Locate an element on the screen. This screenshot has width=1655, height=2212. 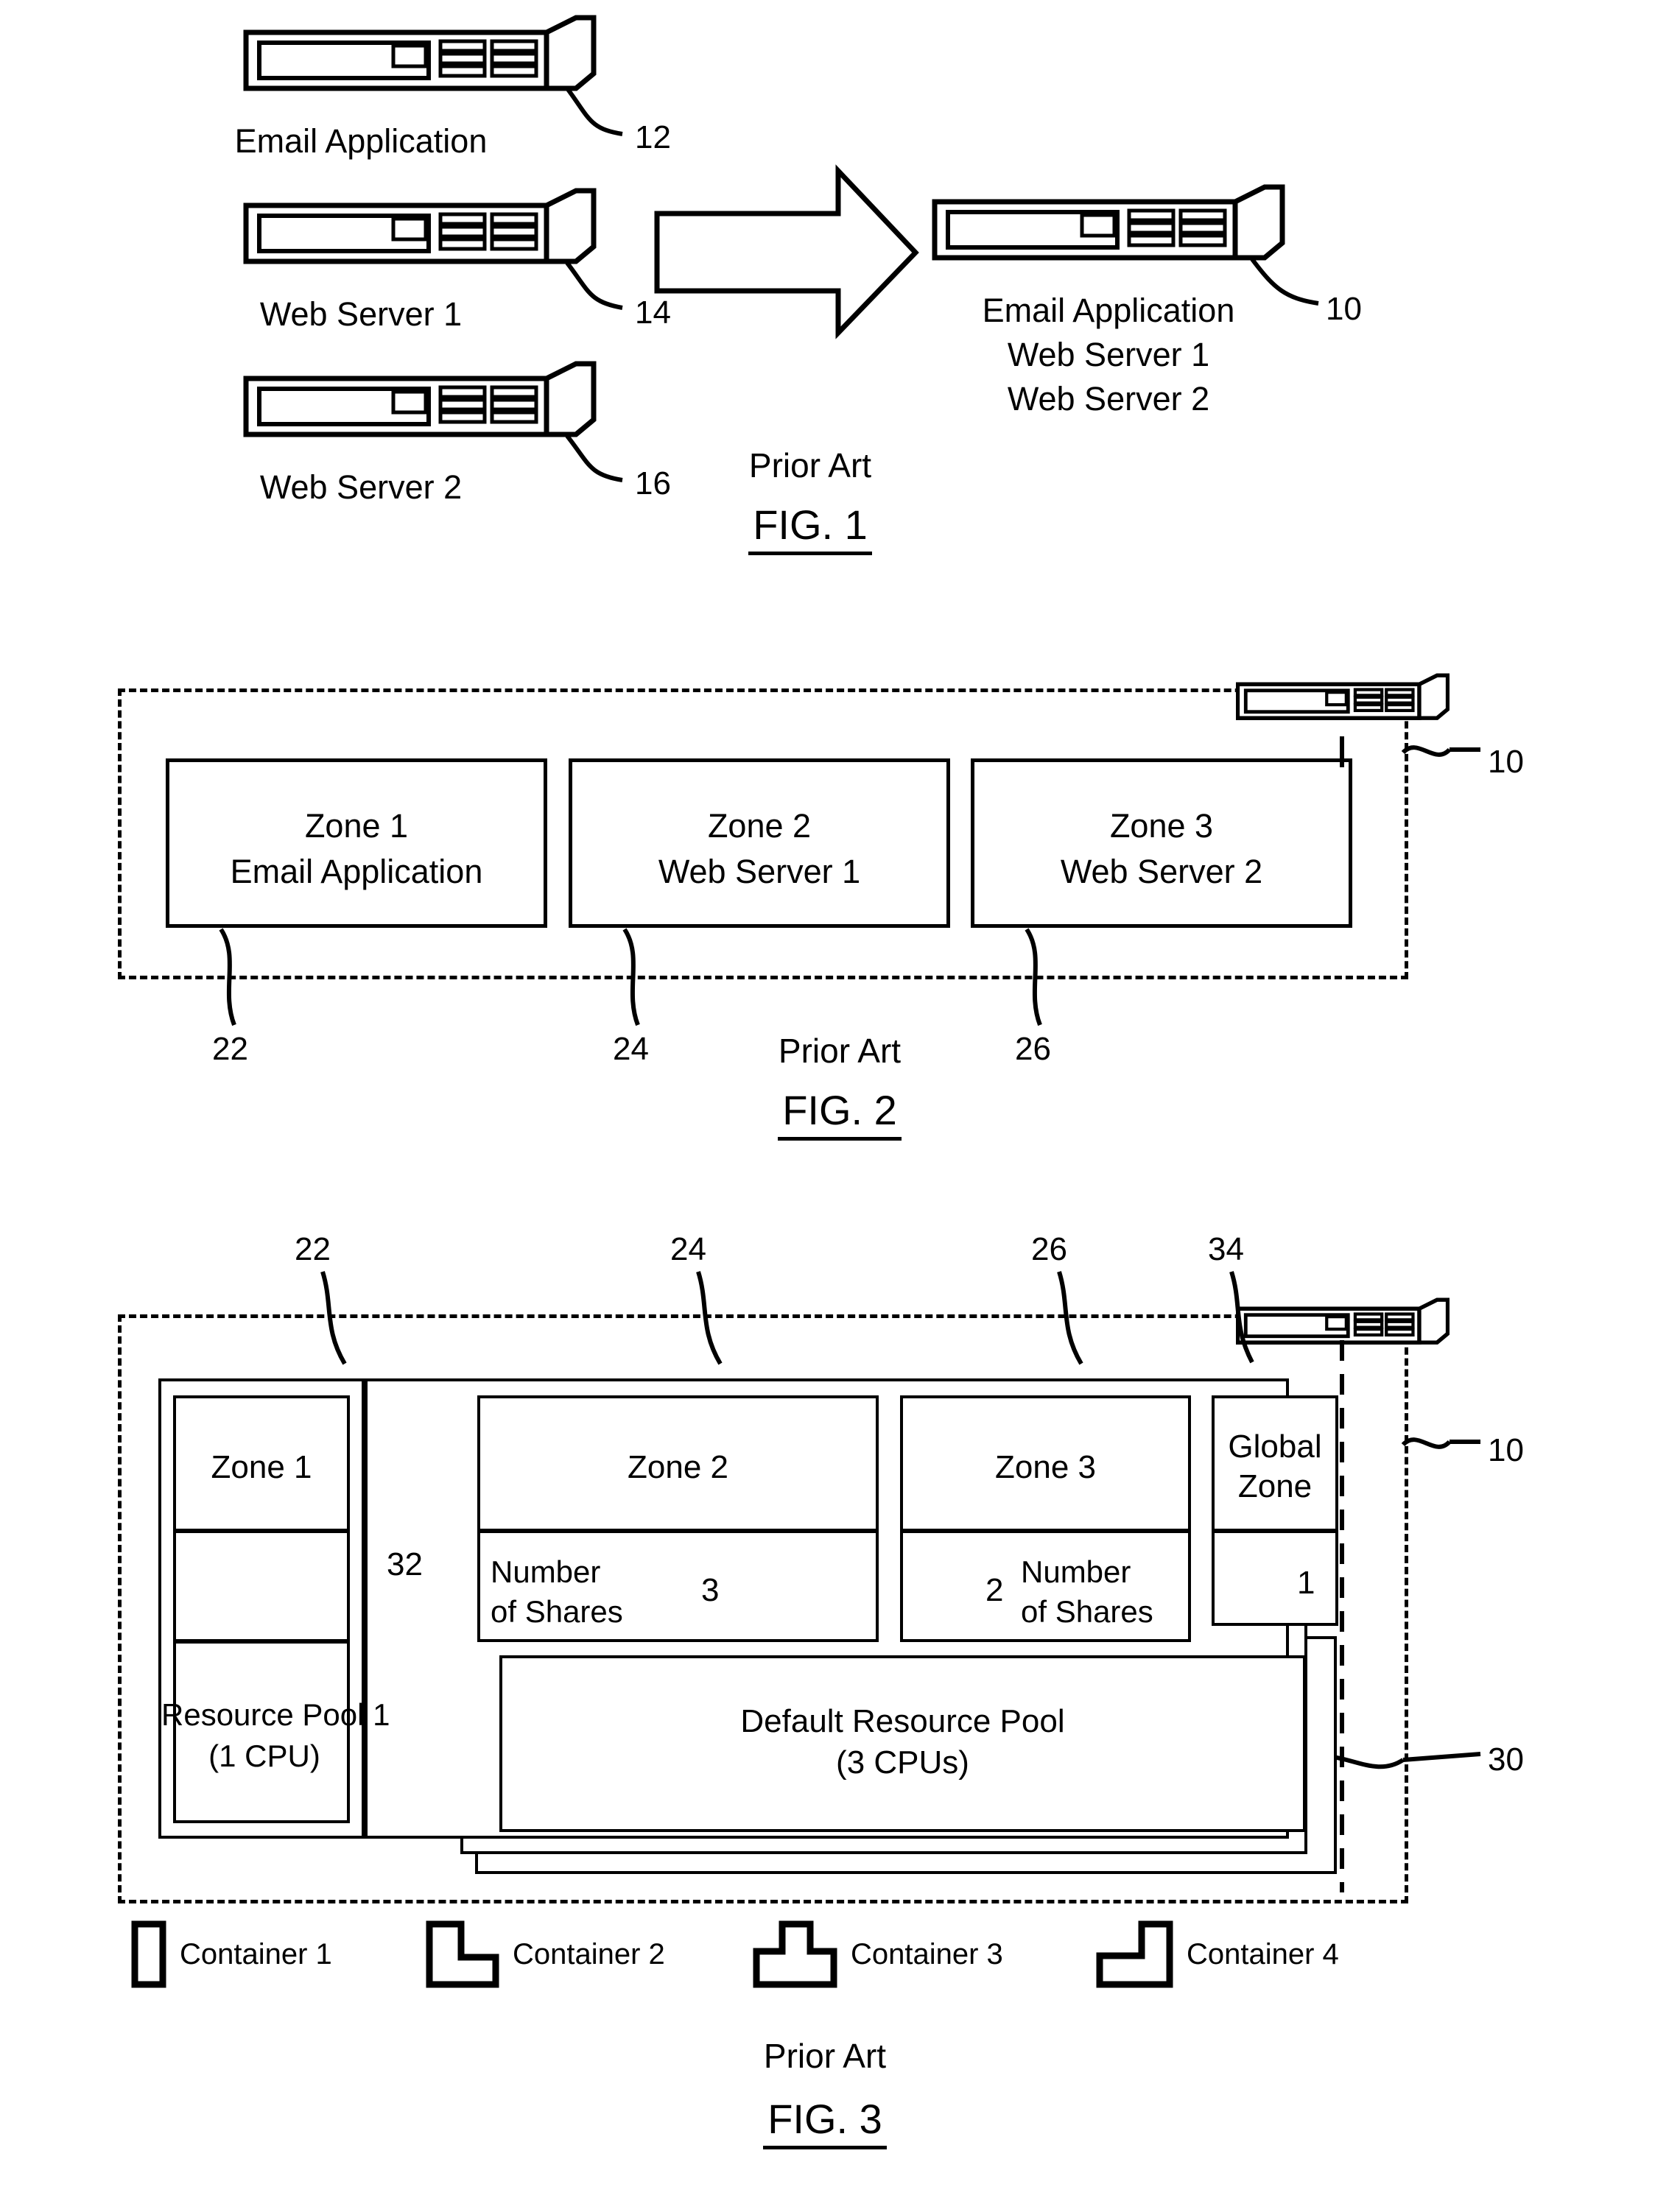
fig2-zone-3: Zone 3 Web Server 2 is located at coordinates (1161, 843).